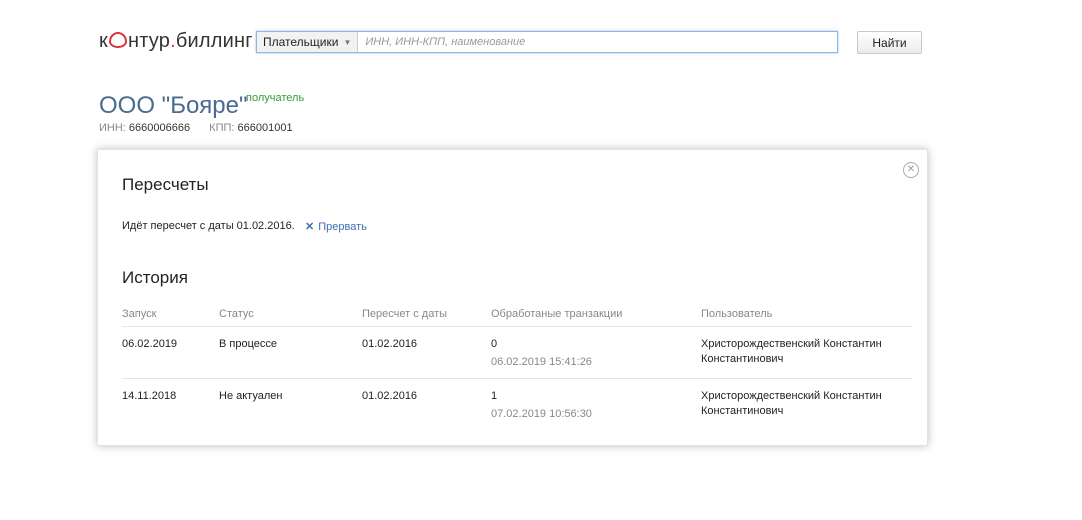  Describe the element at coordinates (103, 41) in the screenshot. I see `logo-text-start: к` at that location.